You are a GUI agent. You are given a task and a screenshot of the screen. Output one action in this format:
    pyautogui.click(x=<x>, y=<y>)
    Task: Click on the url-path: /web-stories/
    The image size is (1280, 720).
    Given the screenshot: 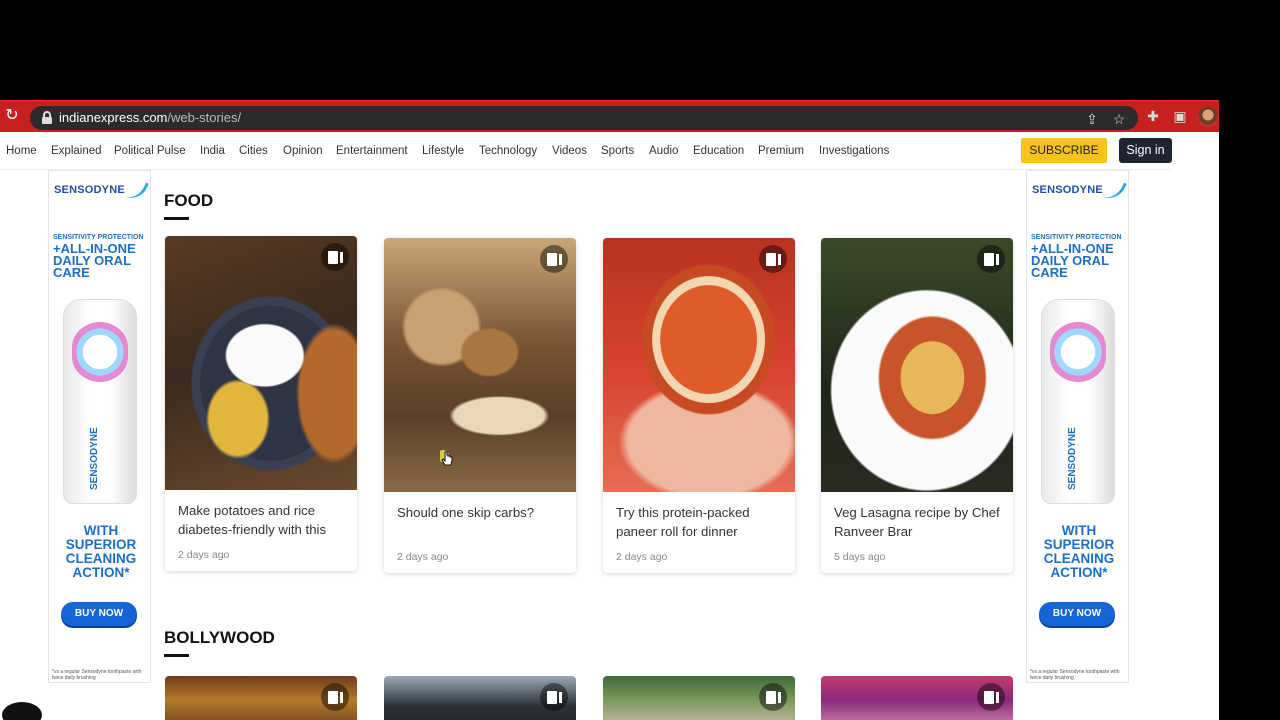 What is the action you would take?
    pyautogui.click(x=204, y=117)
    